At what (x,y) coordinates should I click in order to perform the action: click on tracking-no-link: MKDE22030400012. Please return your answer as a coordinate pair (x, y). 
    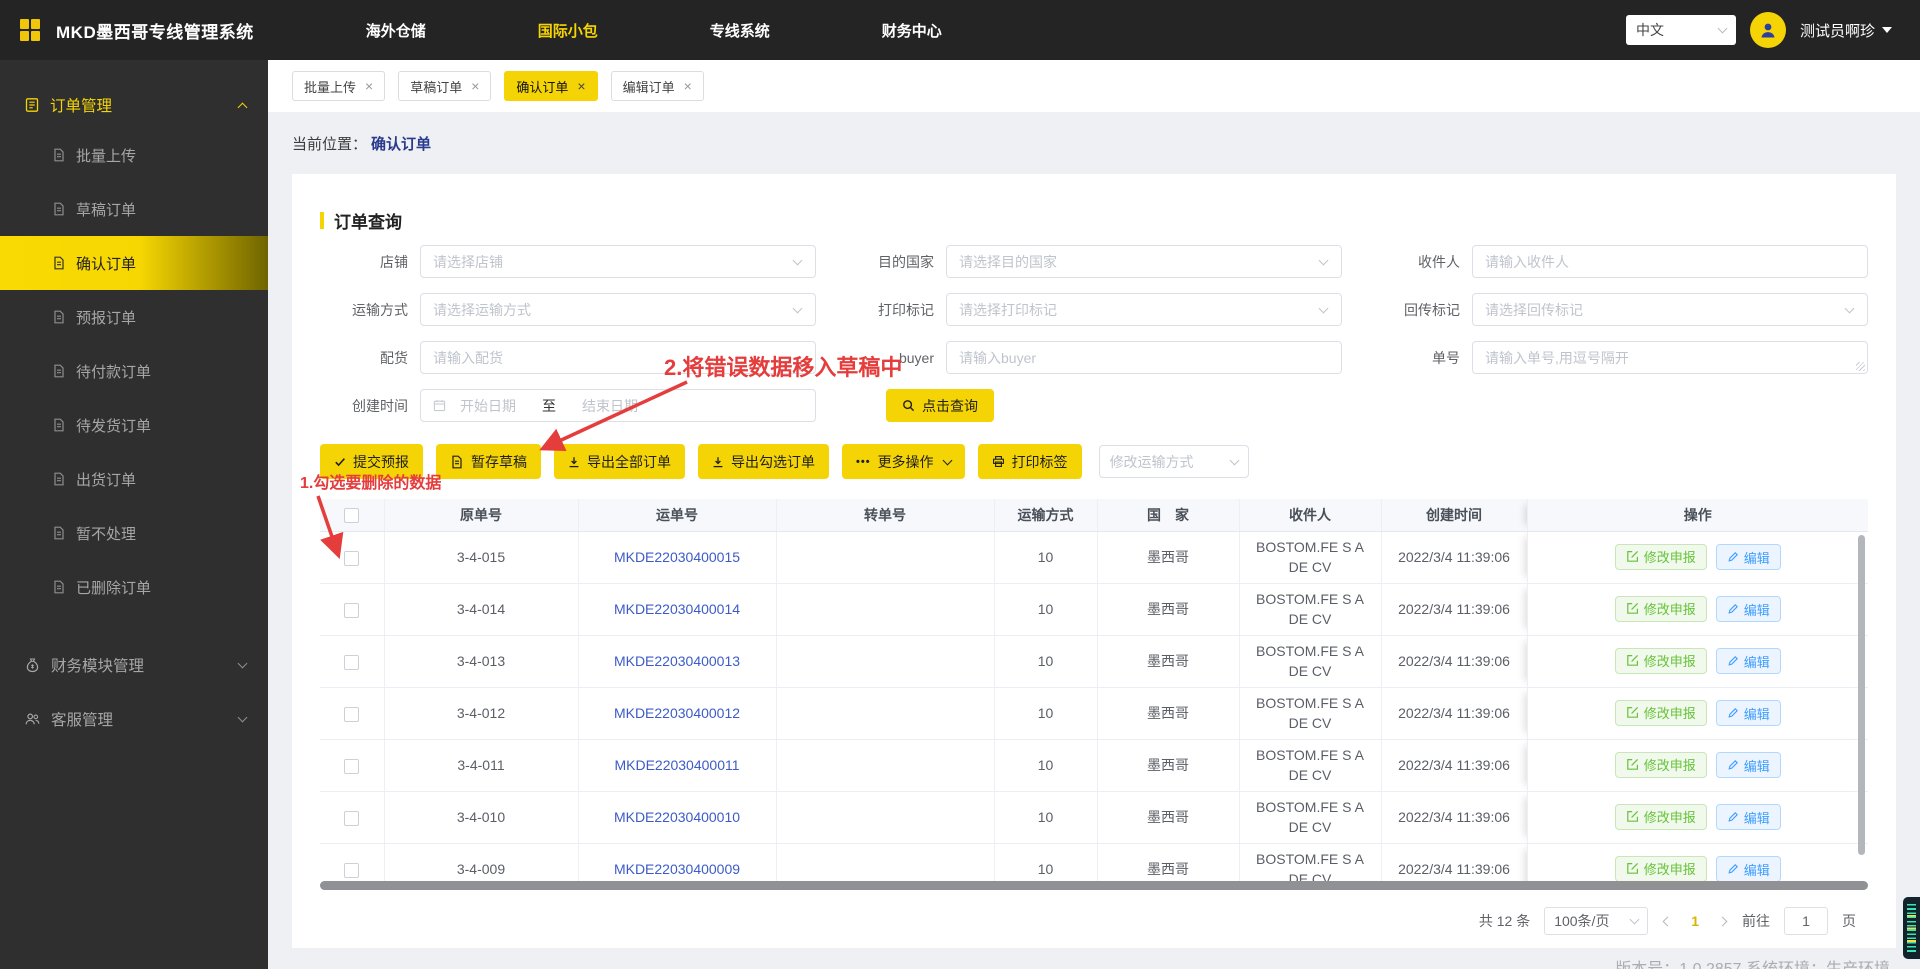
    Looking at the image, I should click on (677, 713).